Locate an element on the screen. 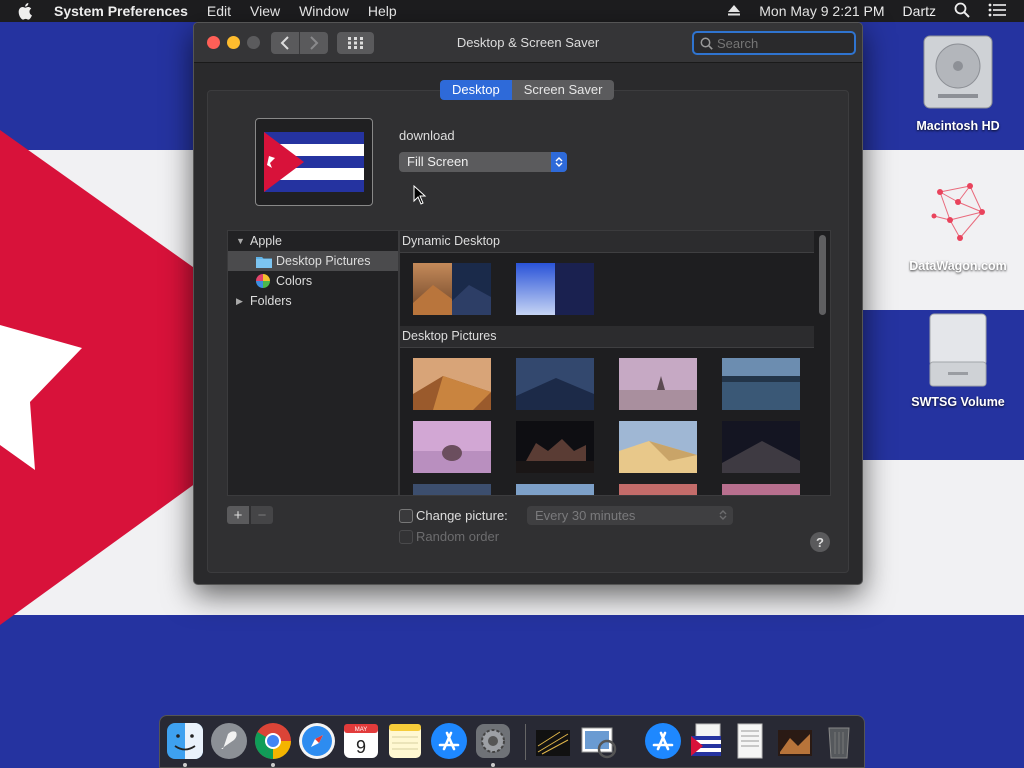  current-picture-preview is located at coordinates (314, 162).